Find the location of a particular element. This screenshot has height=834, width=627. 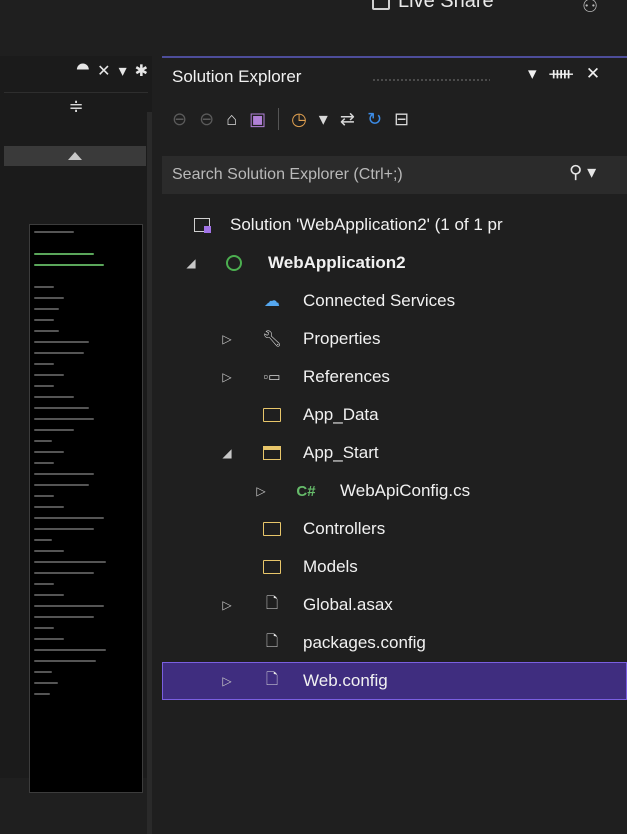

live-share-label: Live Share is located at coordinates (446, 6).